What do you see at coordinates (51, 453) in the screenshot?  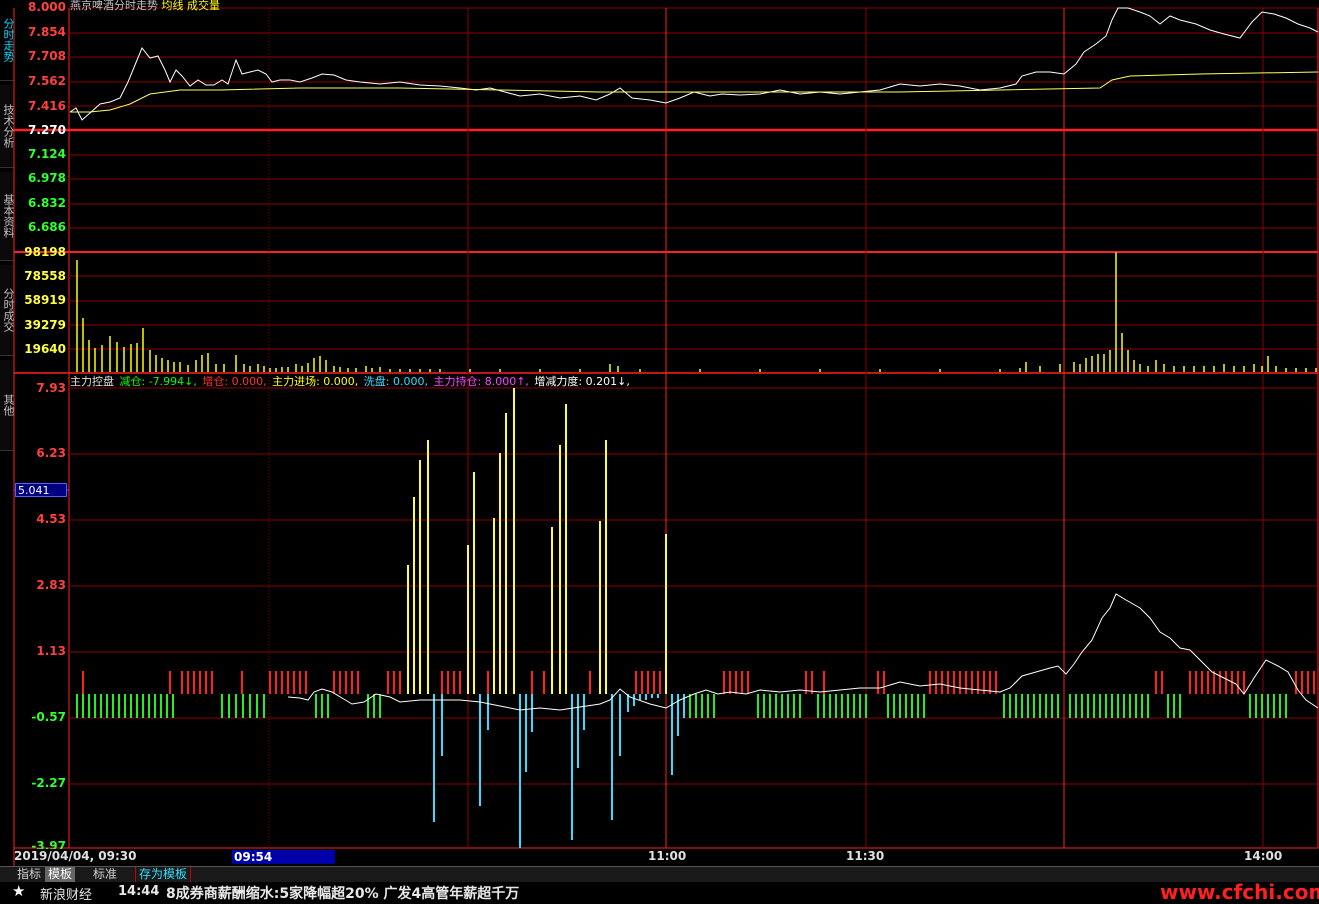 I see `indicator-label: 6.23` at bounding box center [51, 453].